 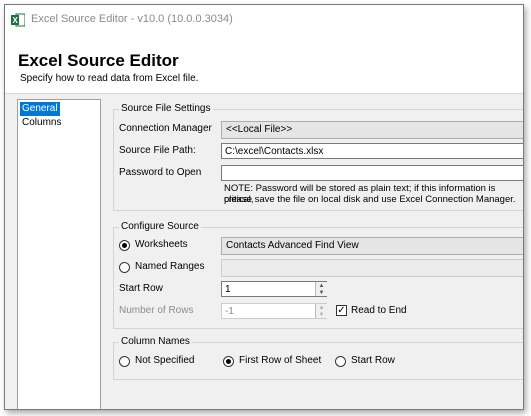 What do you see at coordinates (41, 123) in the screenshot?
I see `nav-item-columns: Columns` at bounding box center [41, 123].